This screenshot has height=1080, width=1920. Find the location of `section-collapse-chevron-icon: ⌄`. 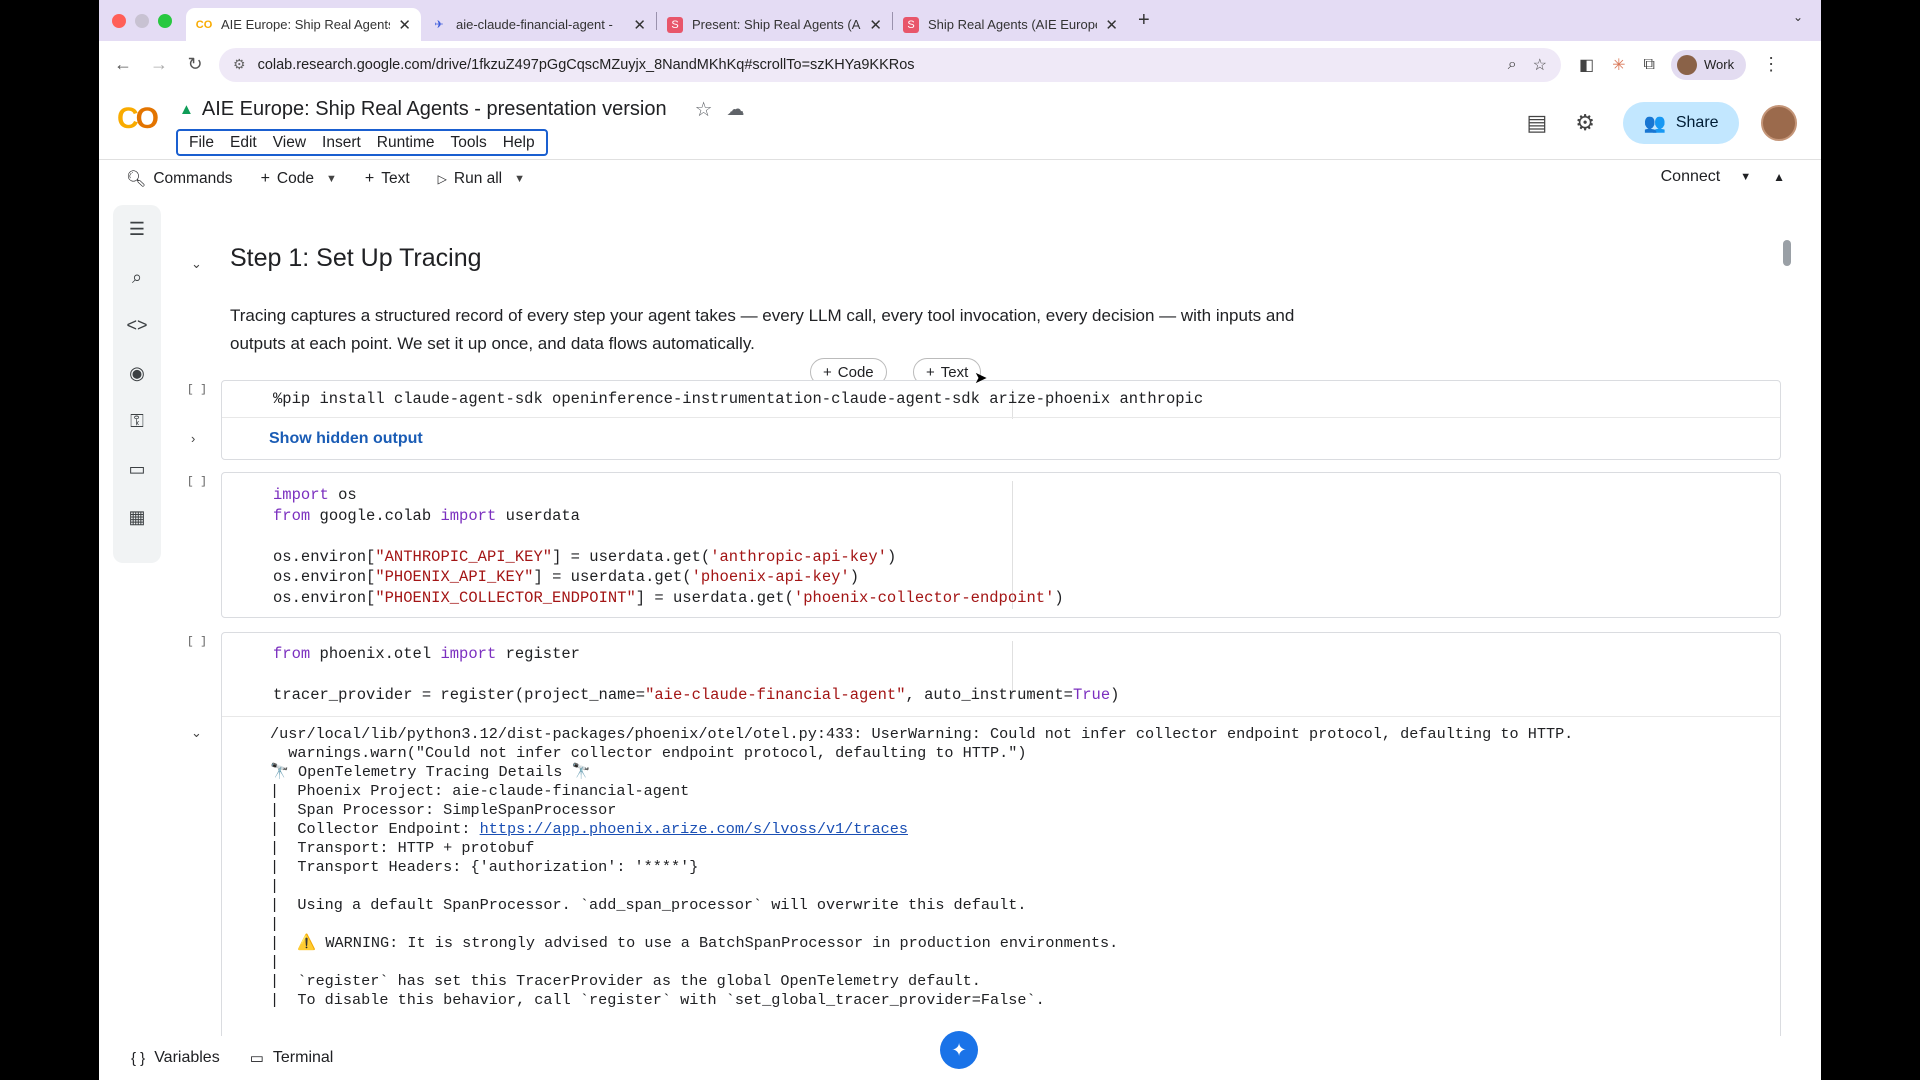

section-collapse-chevron-icon: ⌄ is located at coordinates (196, 264).